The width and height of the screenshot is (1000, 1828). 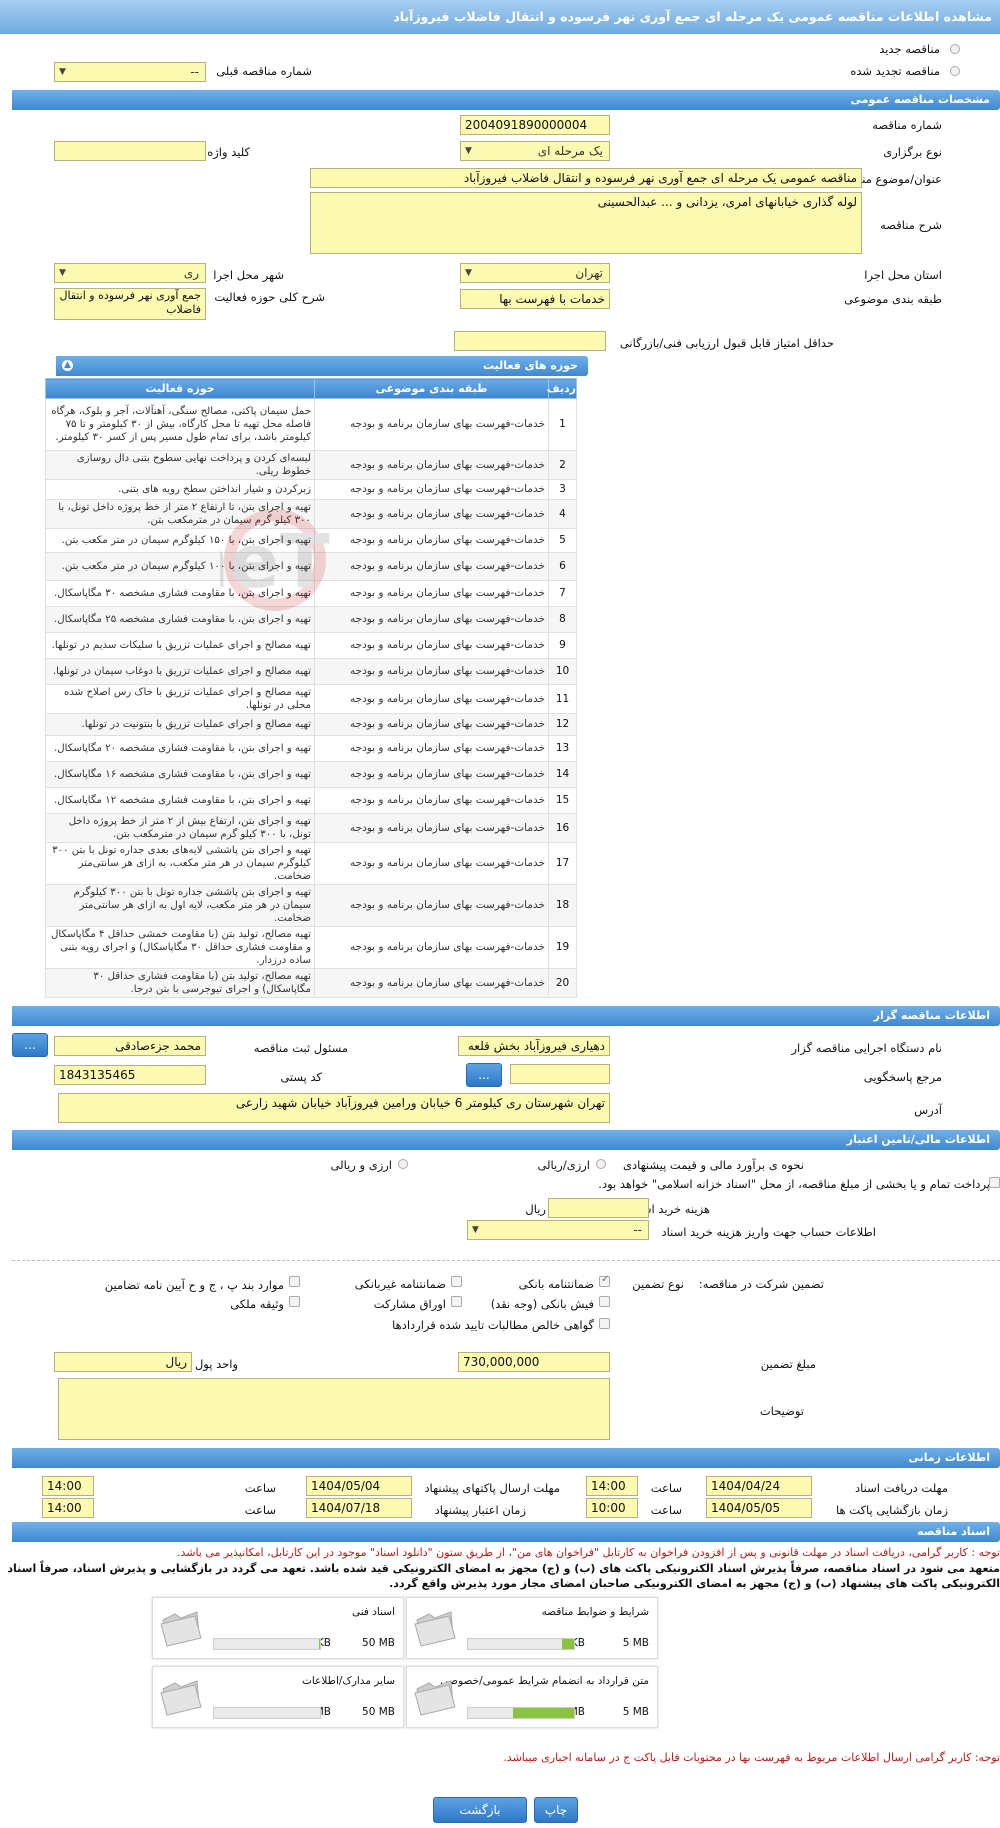 I want to click on ref-field, so click(x=560, y=1074).